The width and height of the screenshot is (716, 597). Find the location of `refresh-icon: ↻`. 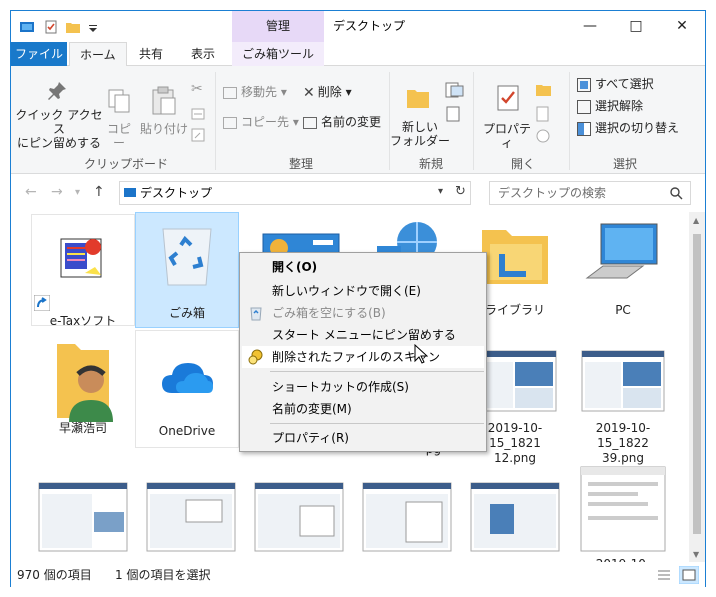

refresh-icon: ↻ is located at coordinates (460, 191).